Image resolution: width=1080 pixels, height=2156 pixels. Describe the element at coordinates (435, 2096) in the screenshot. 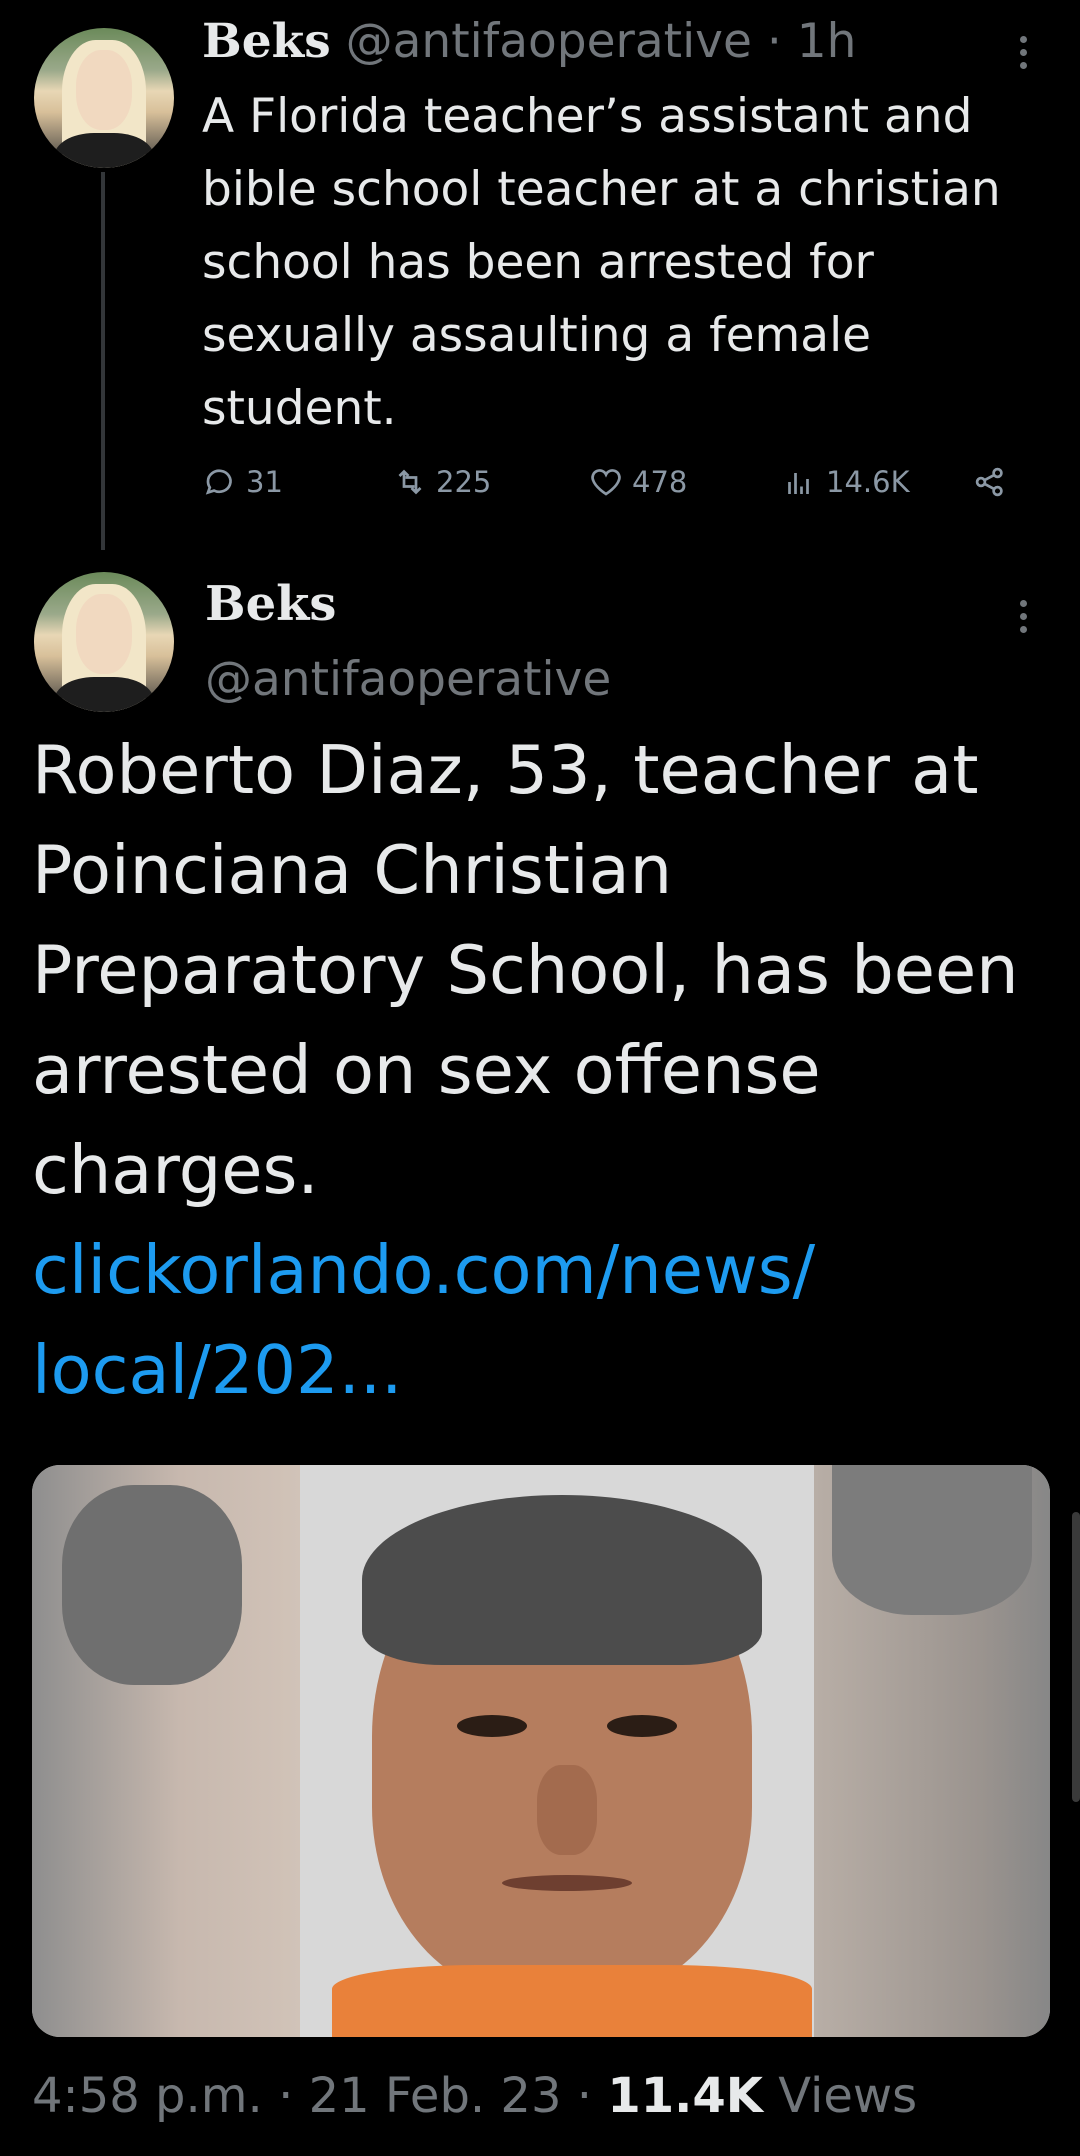

I see `post-date: 21 Feb. 23` at that location.